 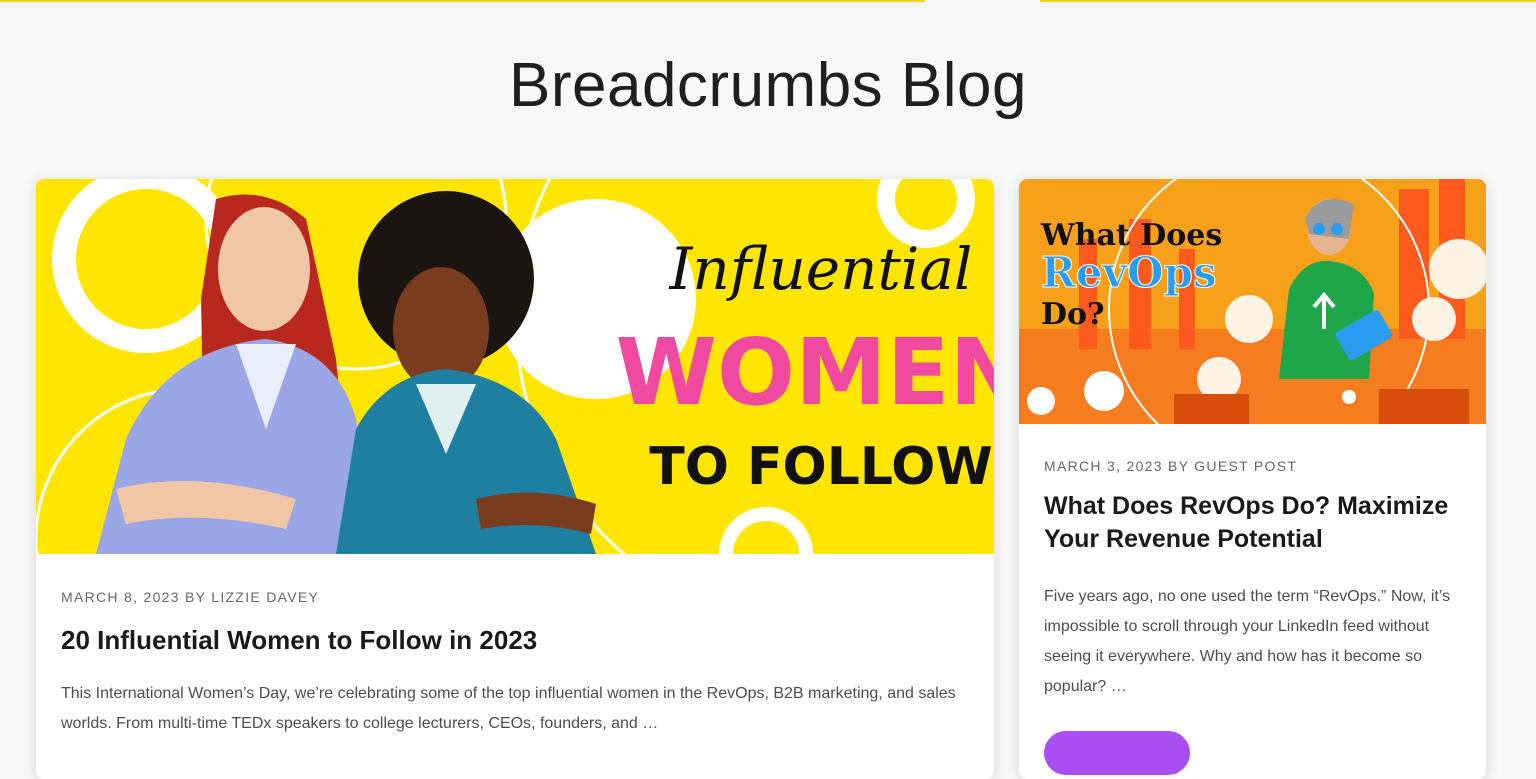 I want to click on hero-headline-text: WOMEN, so click(x=804, y=372).